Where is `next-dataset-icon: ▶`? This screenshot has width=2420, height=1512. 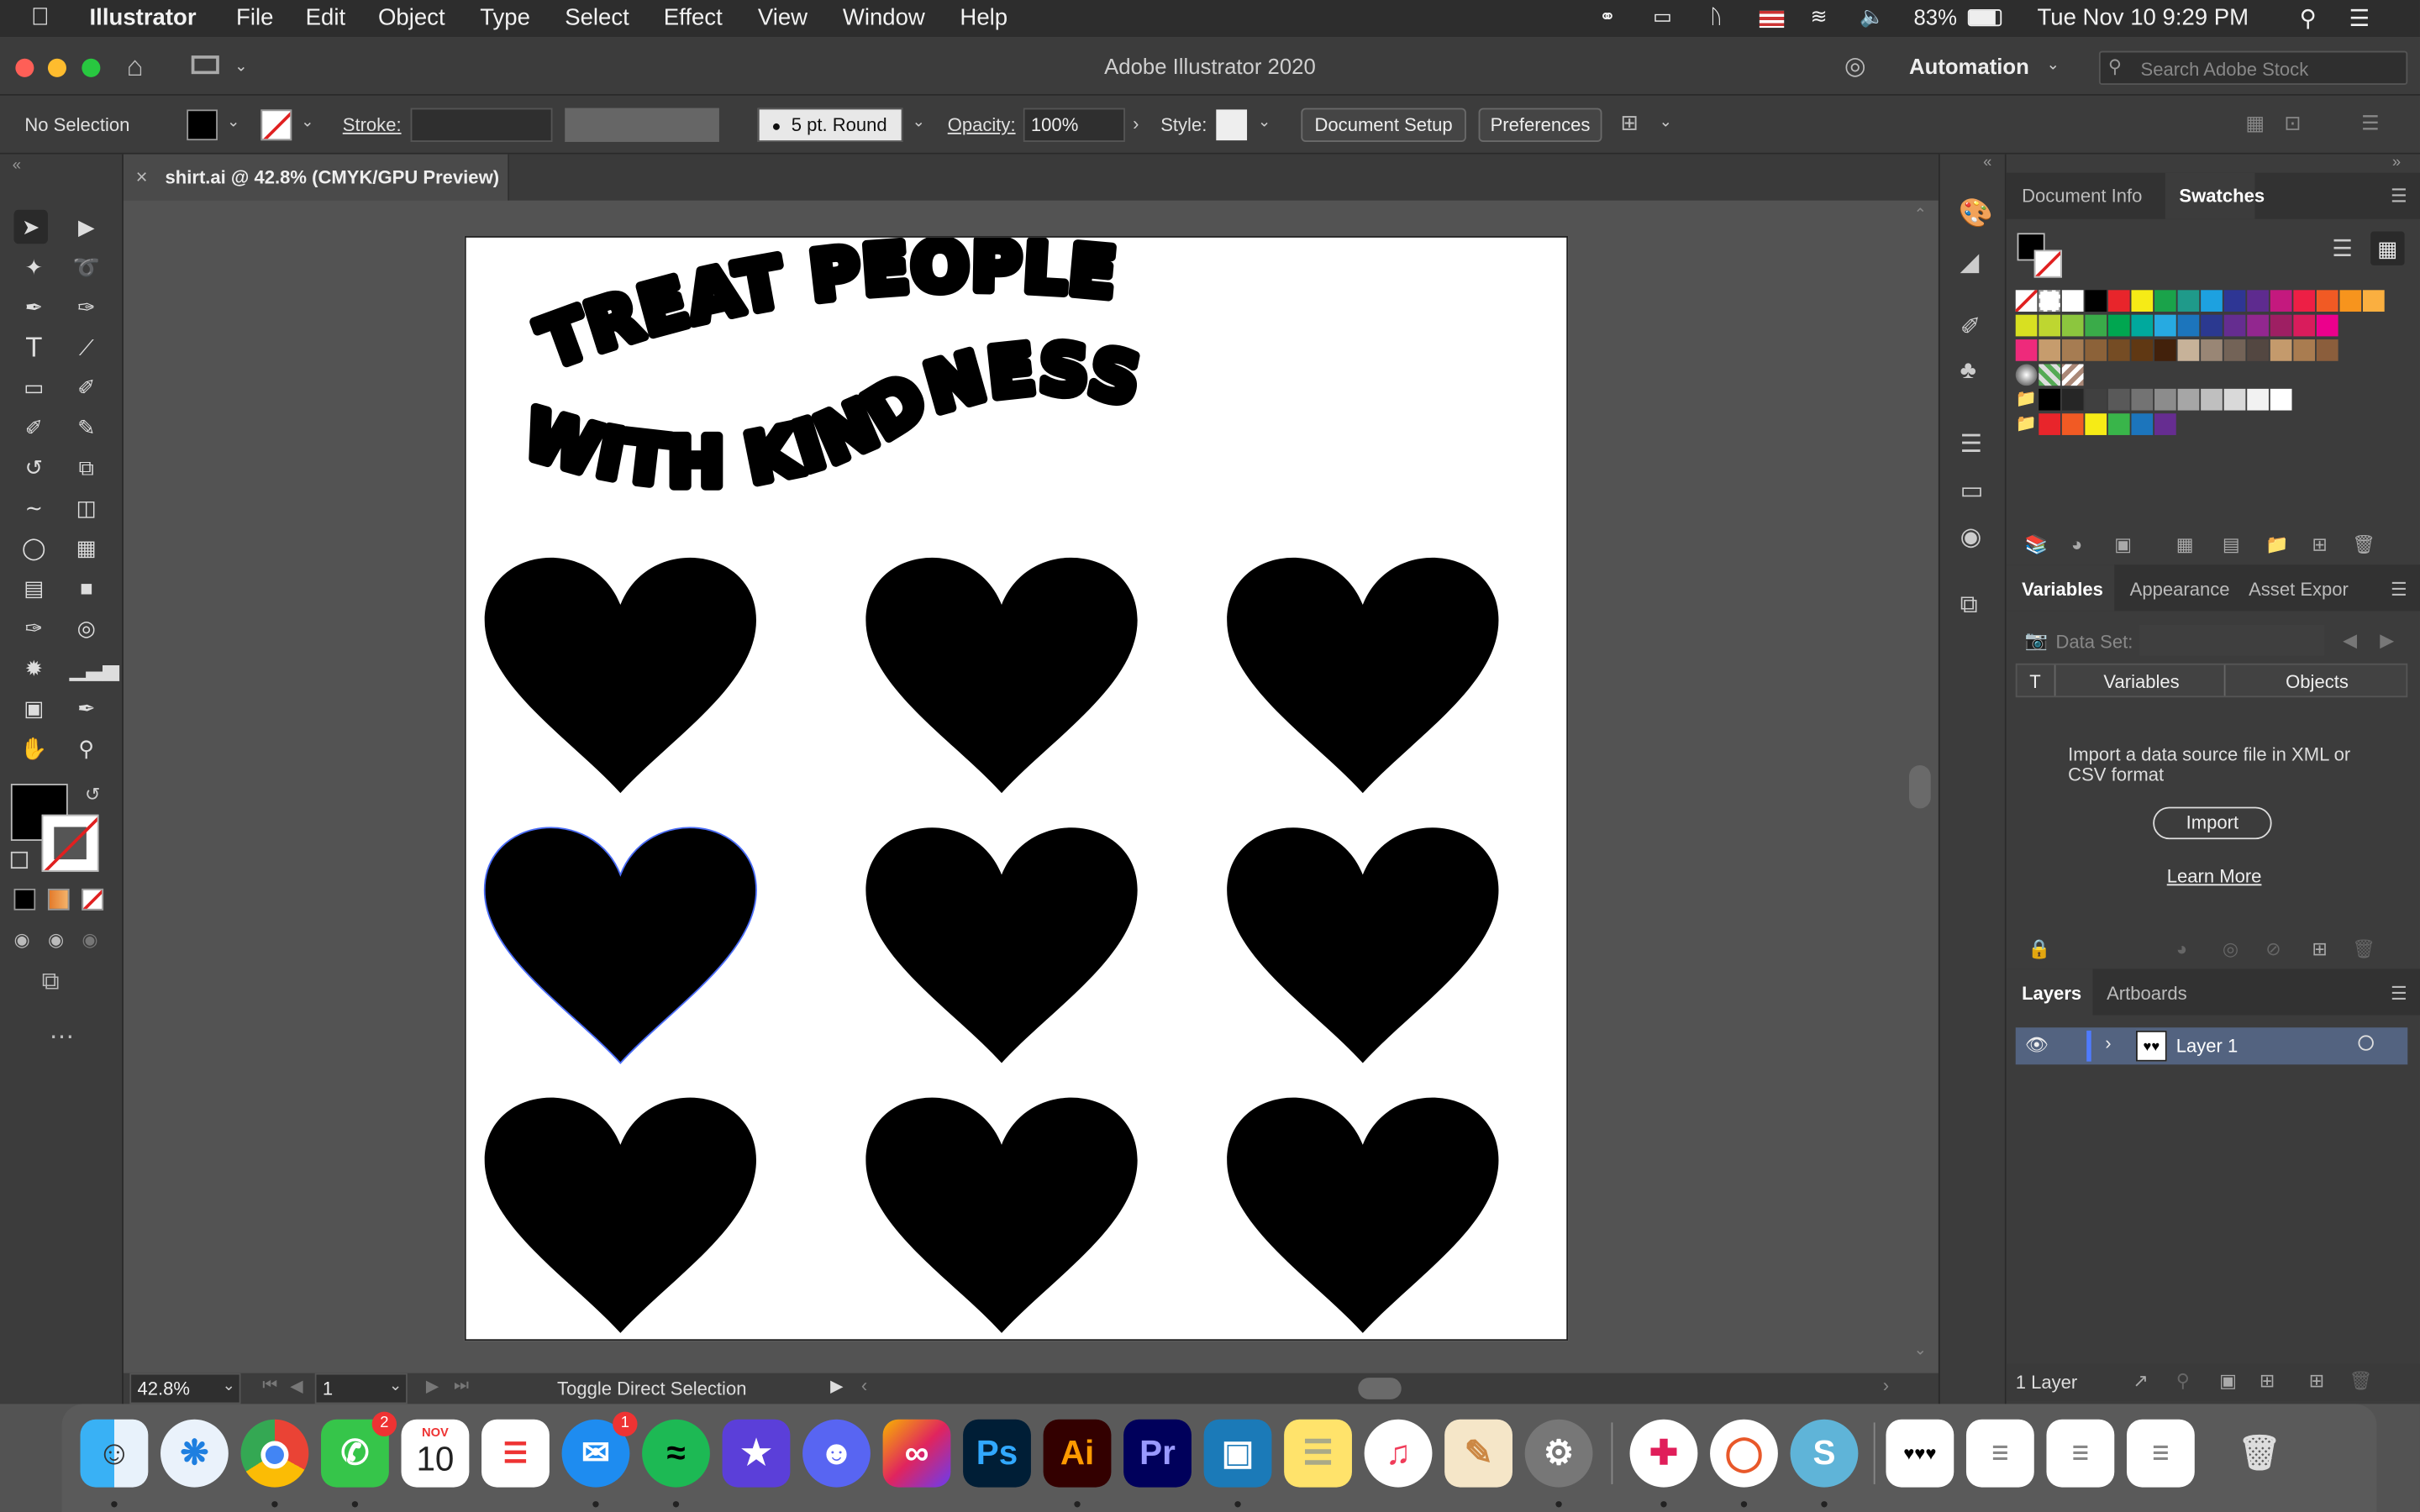 next-dataset-icon: ▶ is located at coordinates (2387, 640).